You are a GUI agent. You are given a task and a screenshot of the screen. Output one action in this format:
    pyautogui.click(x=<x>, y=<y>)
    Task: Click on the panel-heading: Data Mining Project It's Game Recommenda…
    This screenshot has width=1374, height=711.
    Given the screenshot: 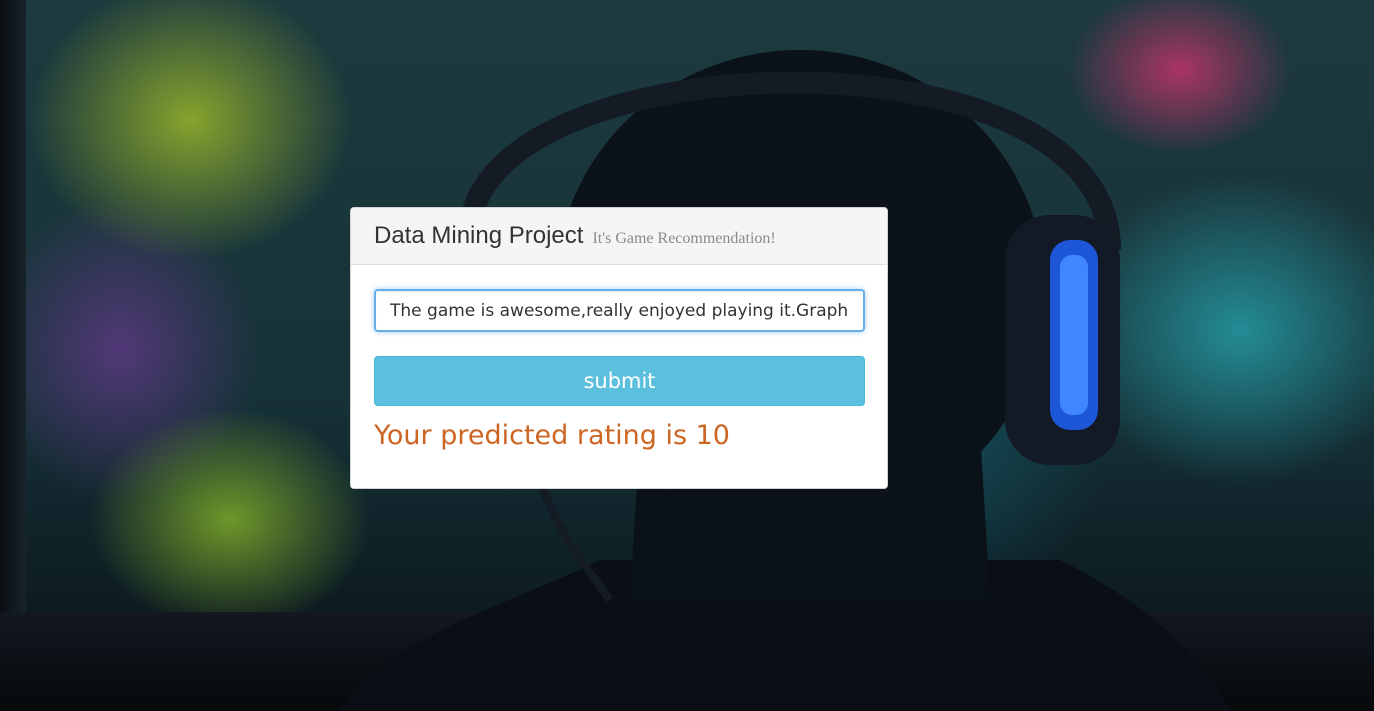 What is the action you would take?
    pyautogui.click(x=619, y=236)
    